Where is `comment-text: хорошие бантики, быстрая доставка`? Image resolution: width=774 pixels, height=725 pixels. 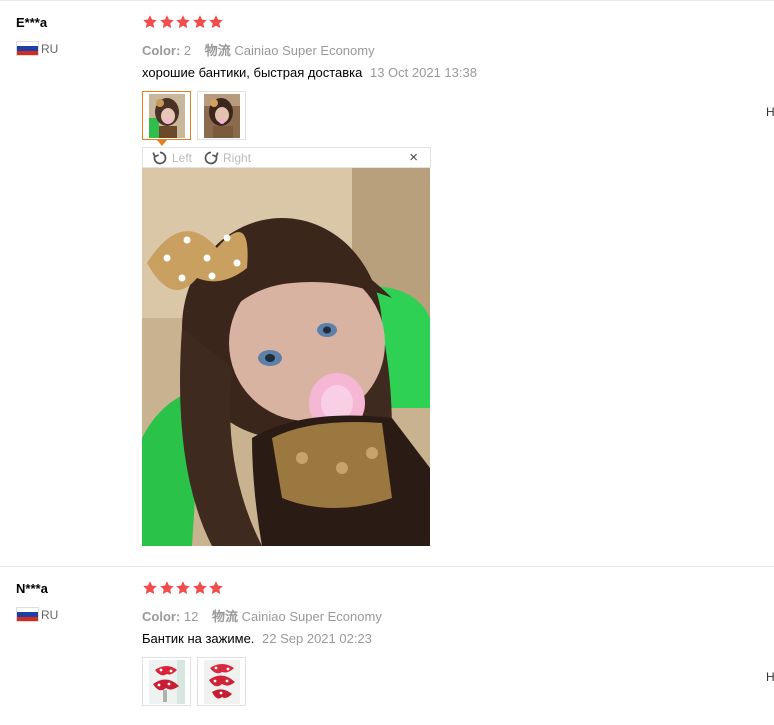
comment-text: хорошие бантики, быстрая доставка is located at coordinates (252, 72).